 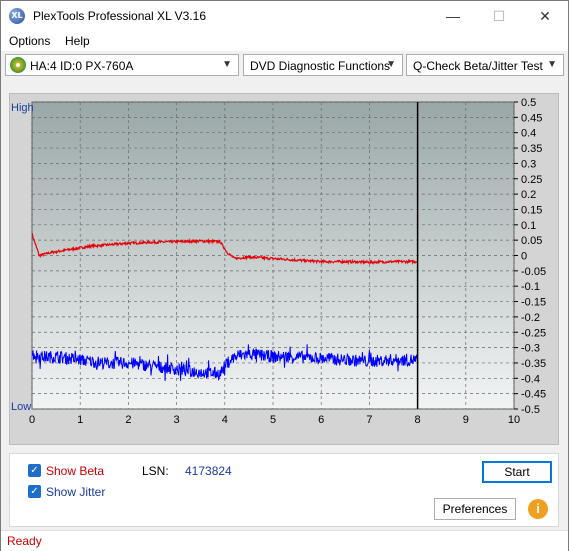 What do you see at coordinates (528, 103) in the screenshot?
I see `y-tick-label: 0.5` at bounding box center [528, 103].